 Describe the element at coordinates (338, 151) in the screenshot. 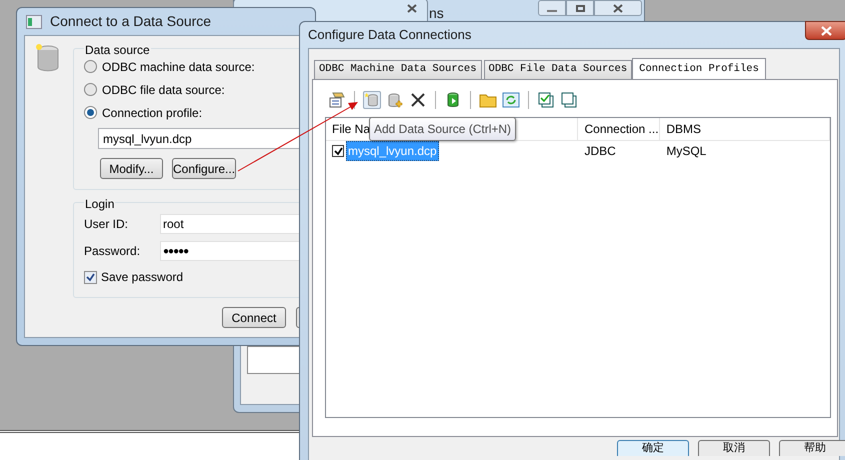

I see `row-checkbox` at that location.